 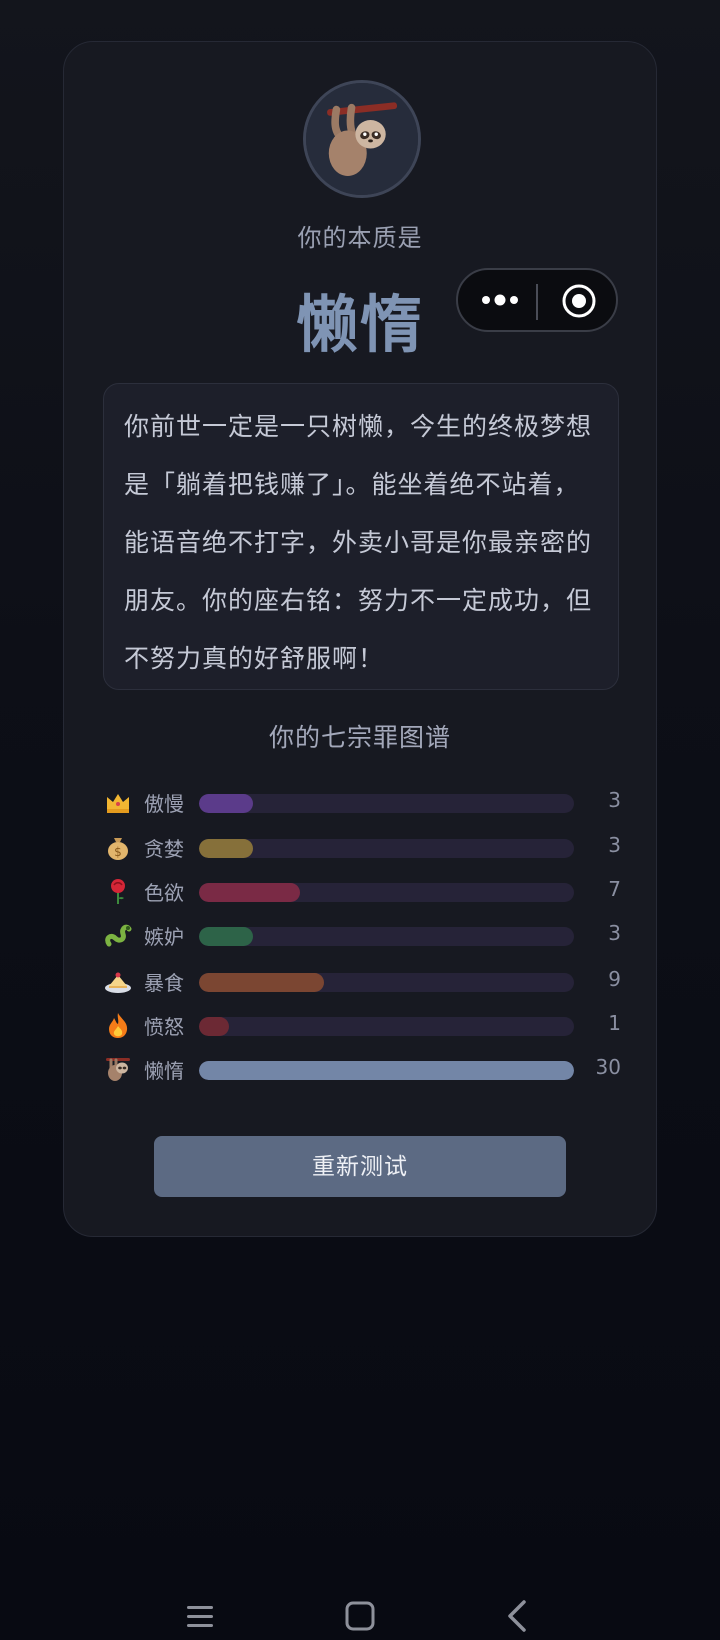 I want to click on bar-row: 色欲 7, so click(x=362, y=891).